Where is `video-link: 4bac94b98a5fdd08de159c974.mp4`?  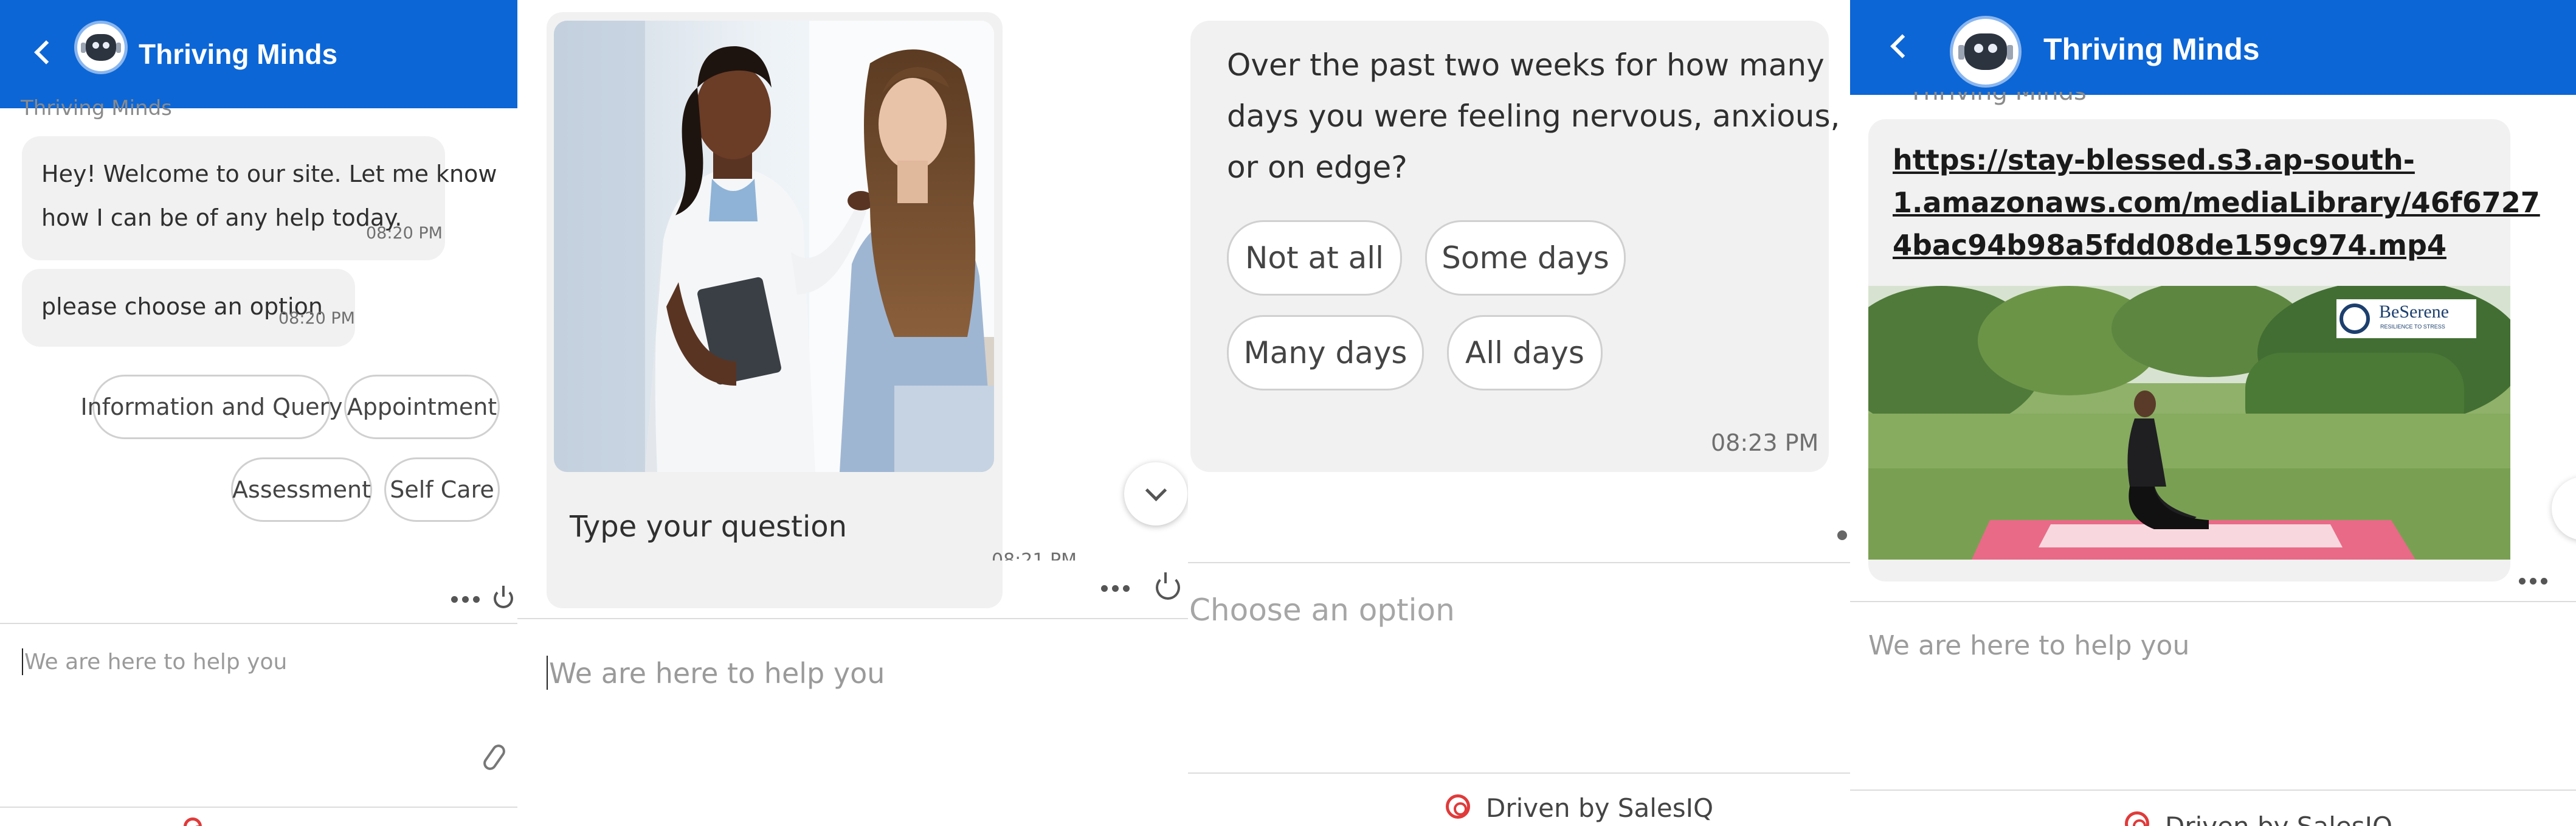 video-link: 4bac94b98a5fdd08de159c974.mp4 is located at coordinates (2170, 245).